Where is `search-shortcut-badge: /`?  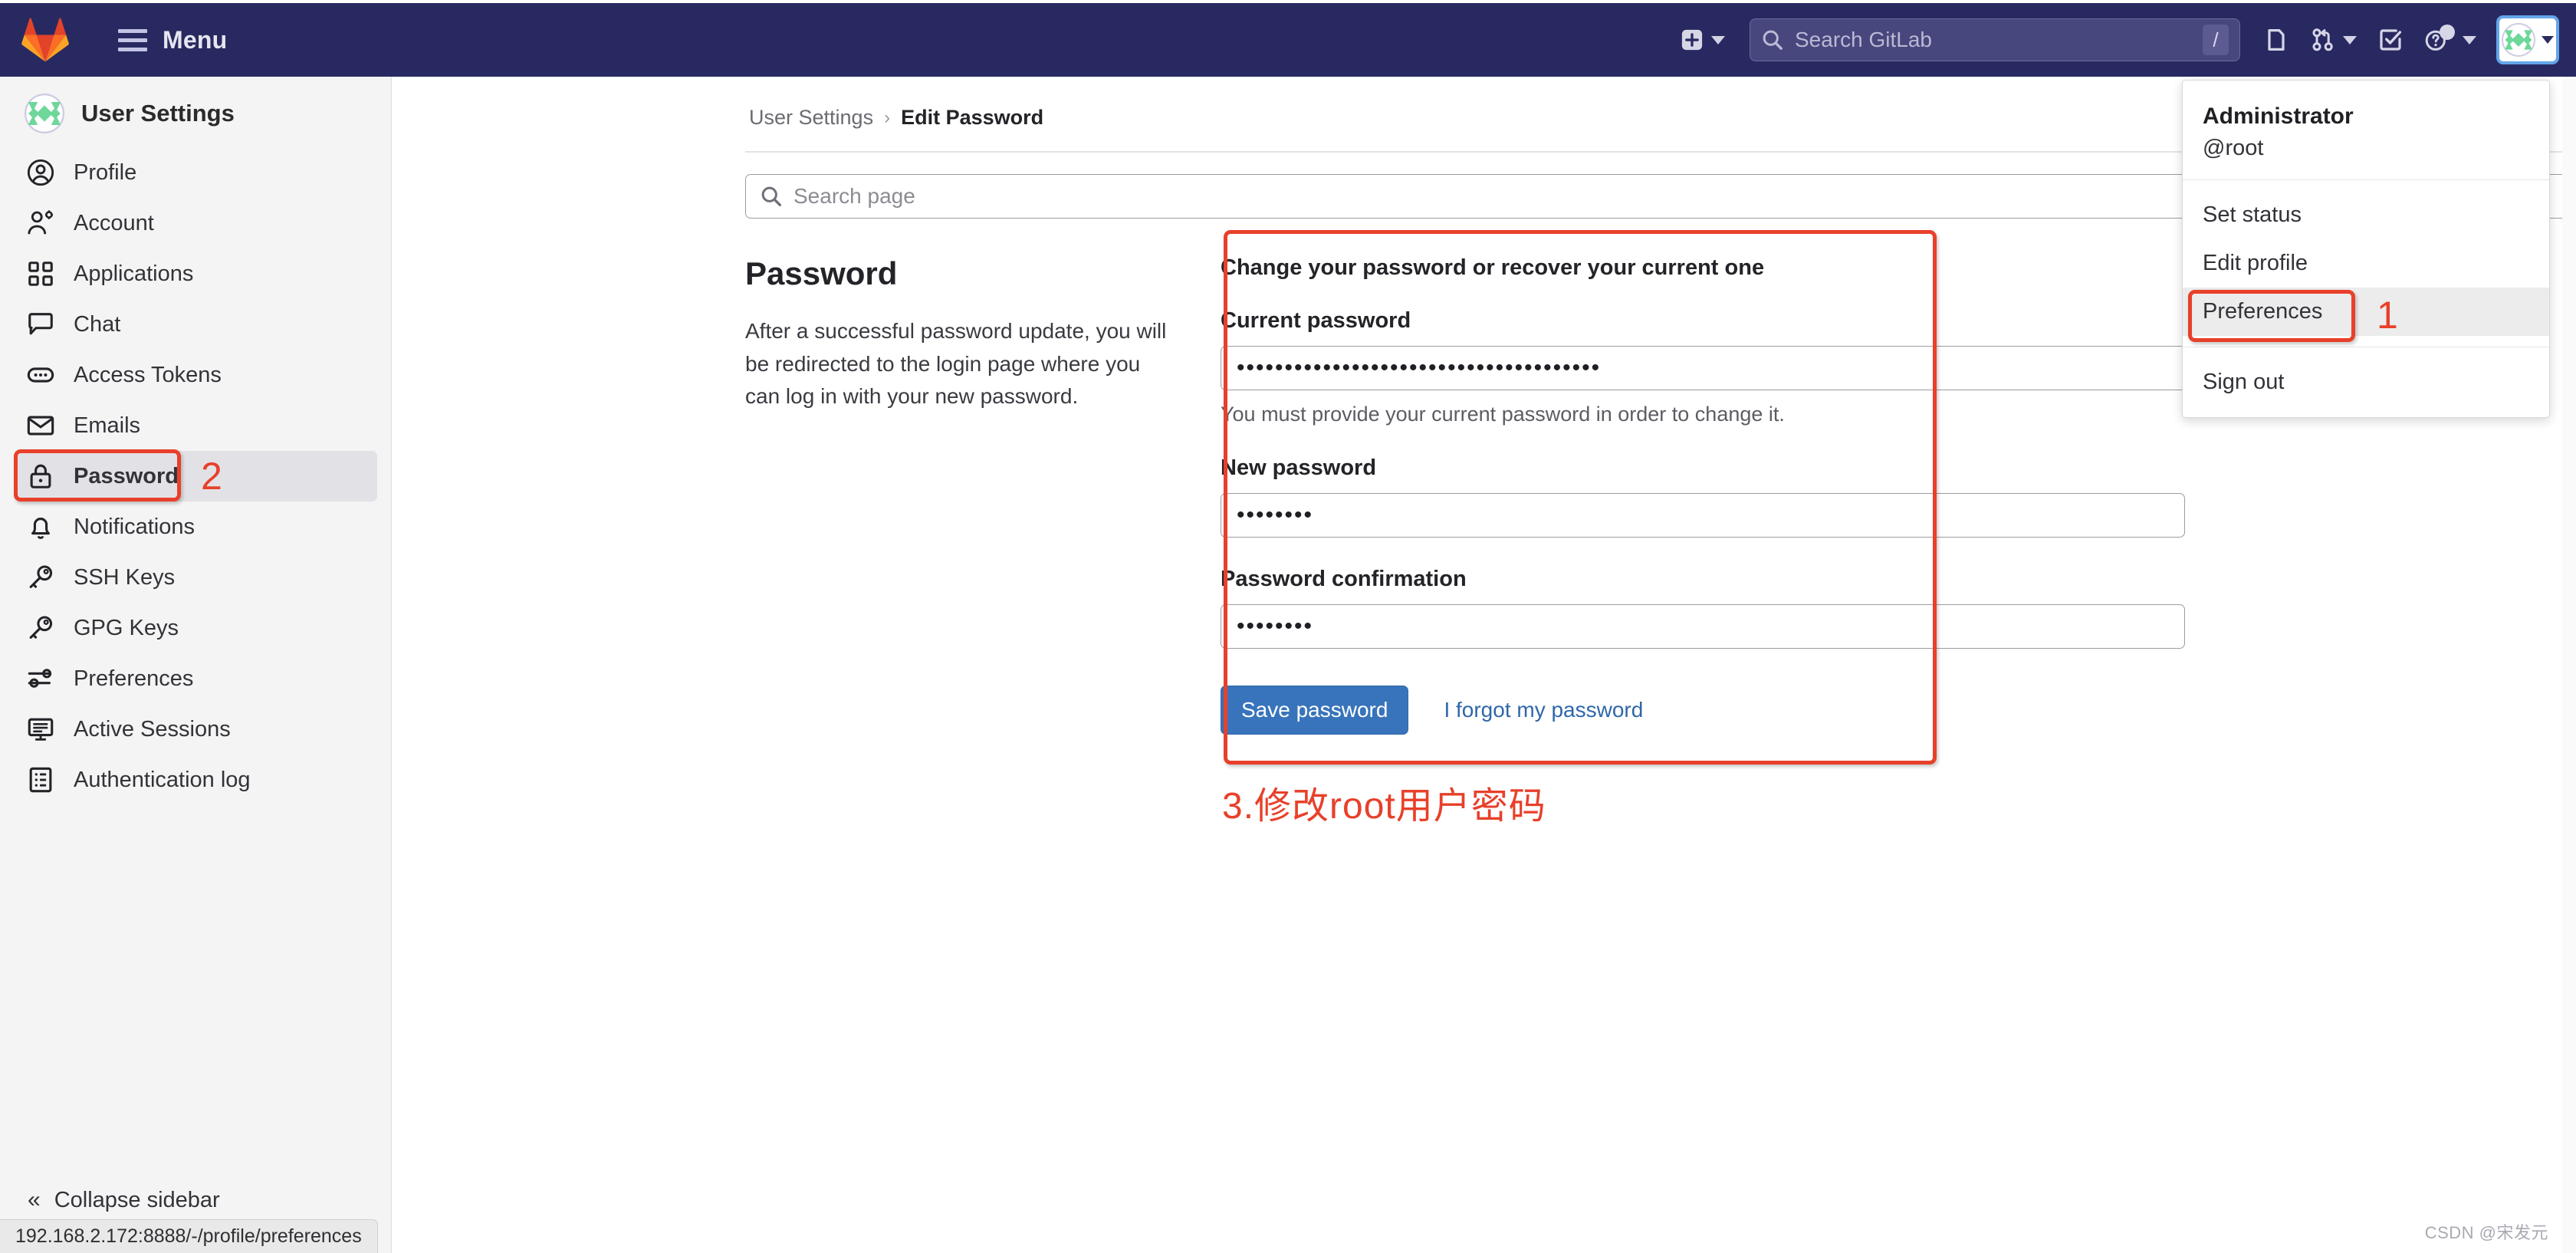 search-shortcut-badge: / is located at coordinates (2216, 40).